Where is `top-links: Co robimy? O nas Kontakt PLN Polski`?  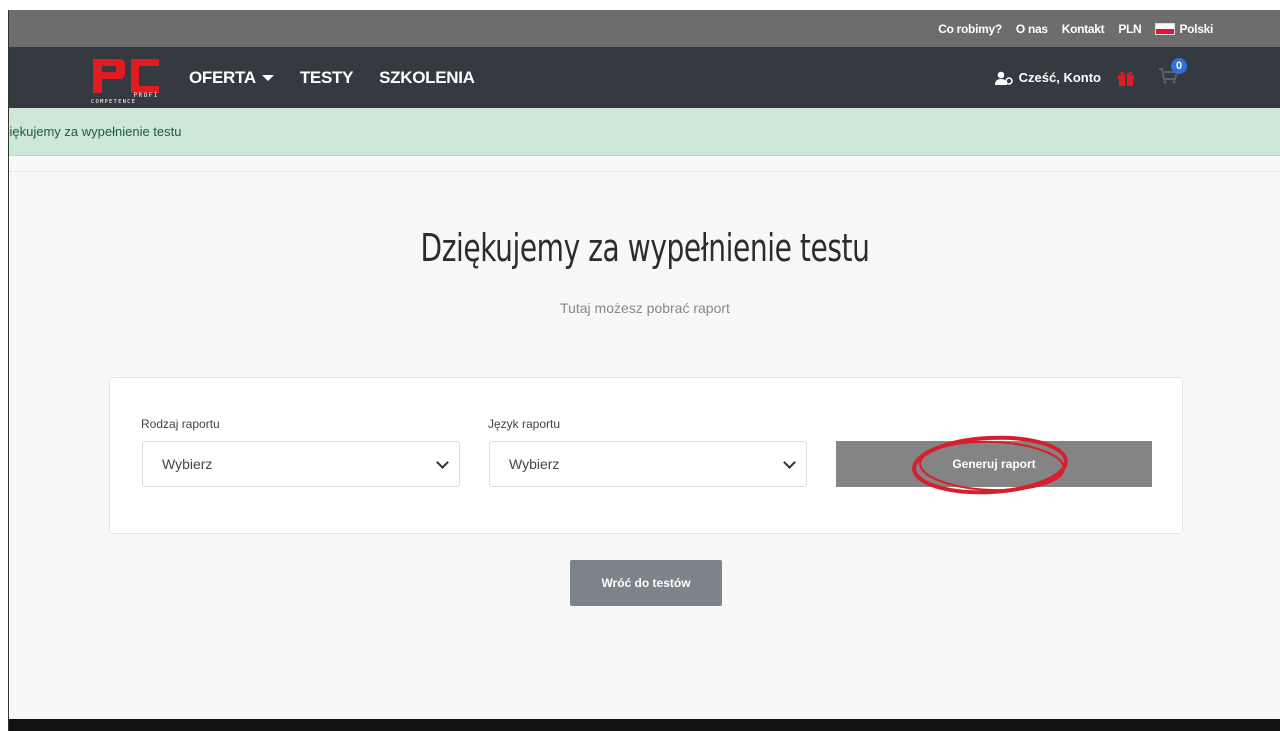
top-links: Co robimy? O nas Kontakt PLN Polski is located at coordinates (1075, 28).